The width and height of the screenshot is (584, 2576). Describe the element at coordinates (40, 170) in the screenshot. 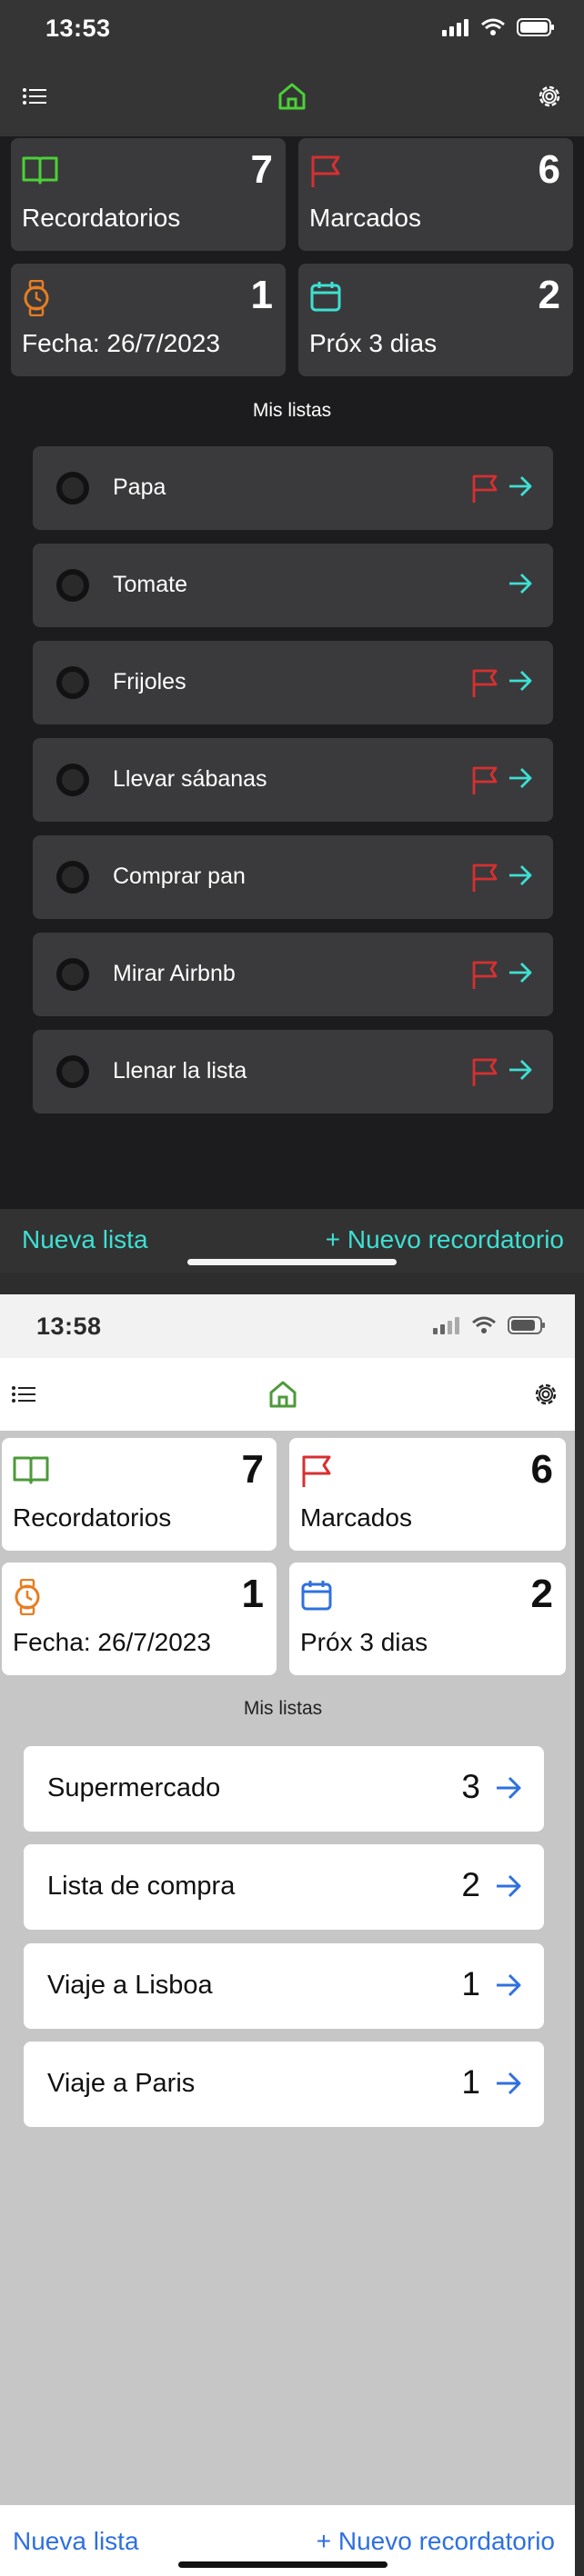

I see `book-icon` at that location.